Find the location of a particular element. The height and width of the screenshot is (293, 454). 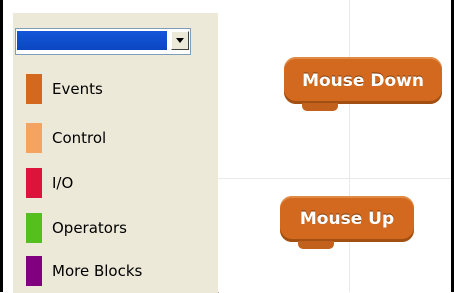

more-blocks-color-swatch is located at coordinates (34, 271).